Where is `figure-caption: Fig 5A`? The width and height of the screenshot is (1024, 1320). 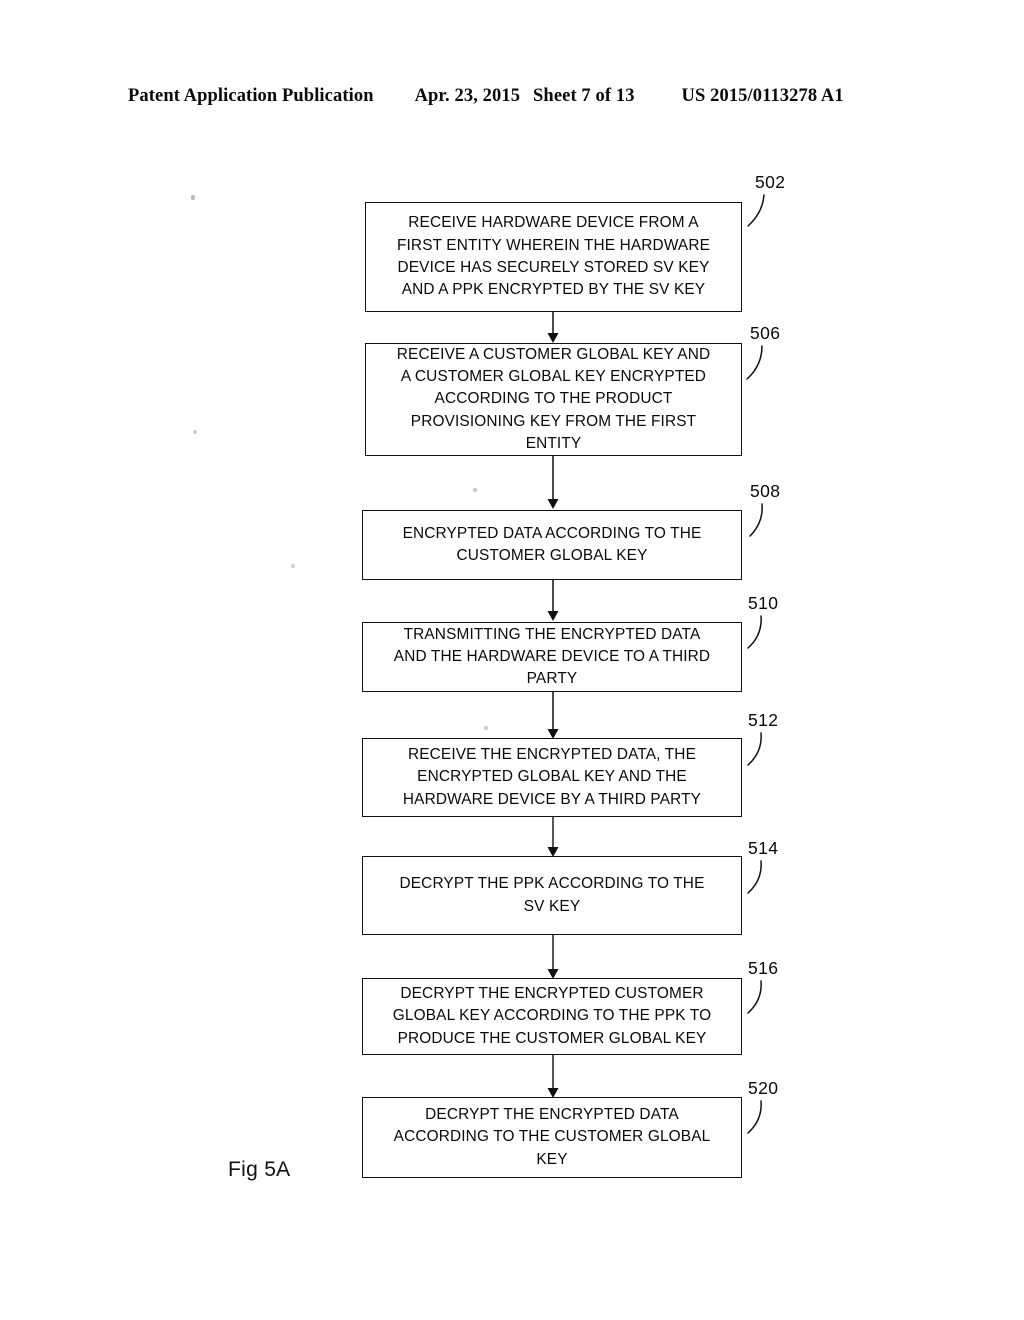
figure-caption: Fig 5A is located at coordinates (259, 1169).